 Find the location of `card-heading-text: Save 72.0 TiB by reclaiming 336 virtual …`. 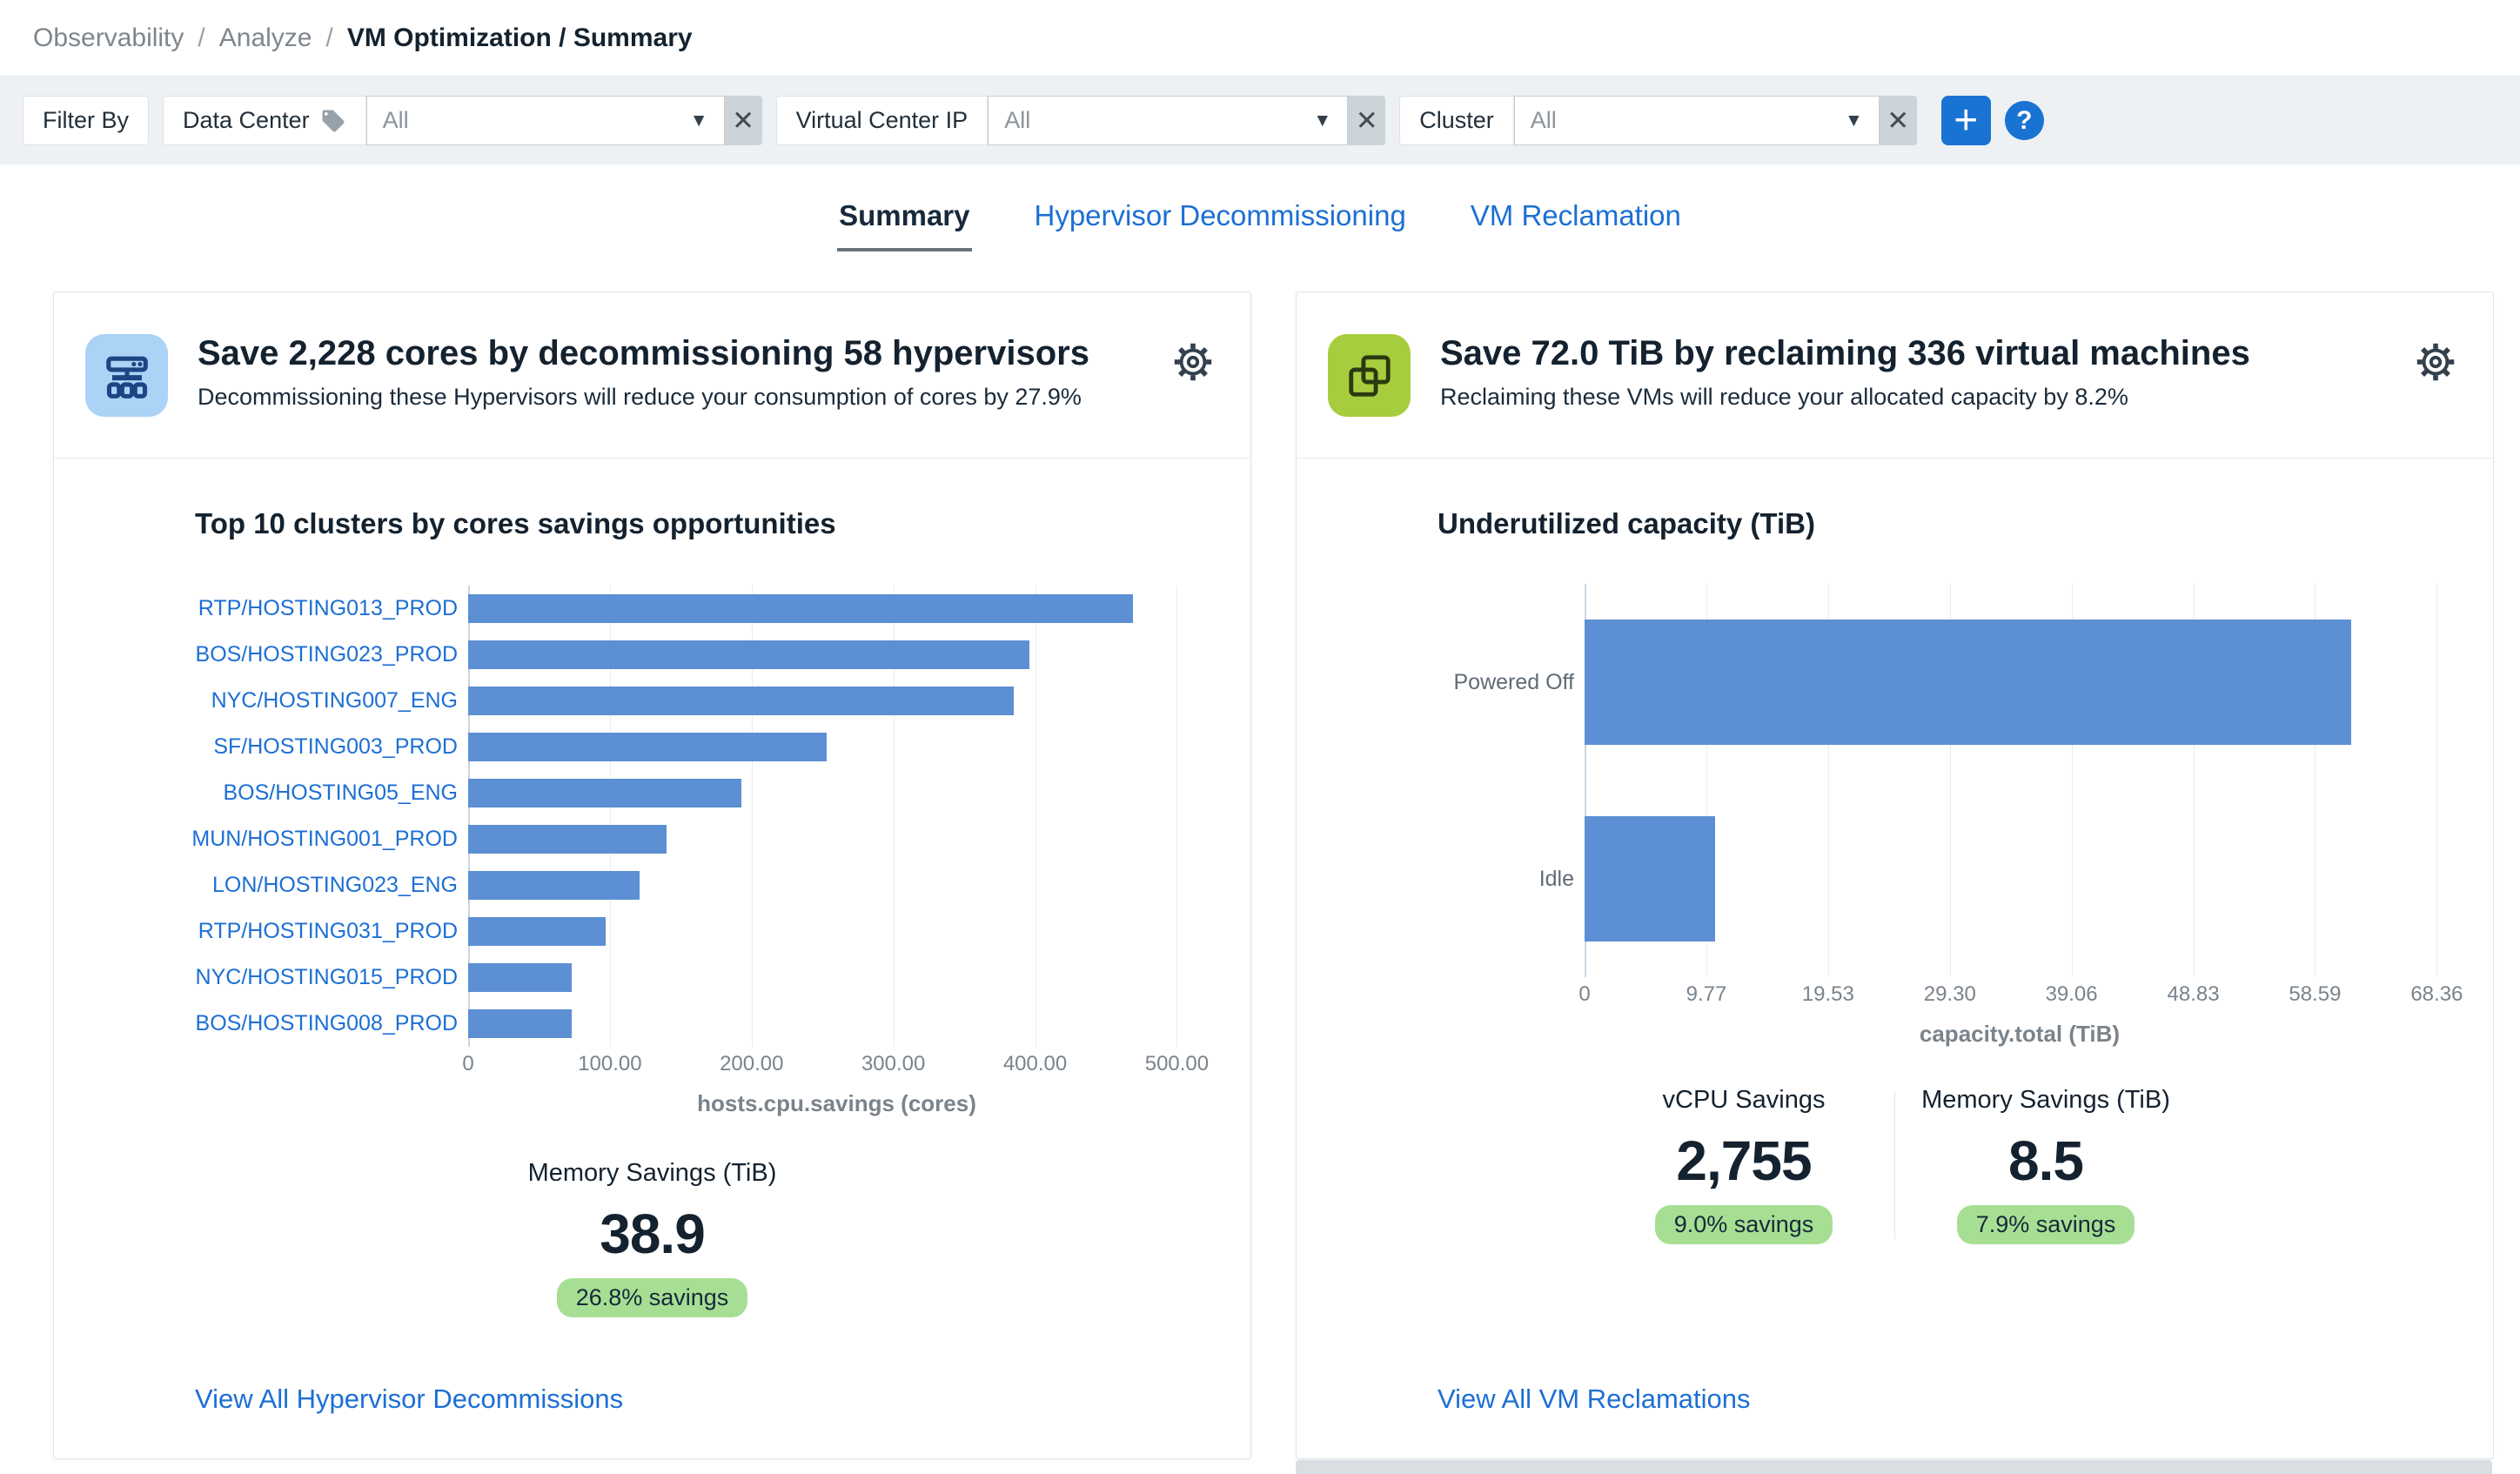

card-heading-text: Save 72.0 TiB by reclaiming 336 virtual … is located at coordinates (1845, 372).